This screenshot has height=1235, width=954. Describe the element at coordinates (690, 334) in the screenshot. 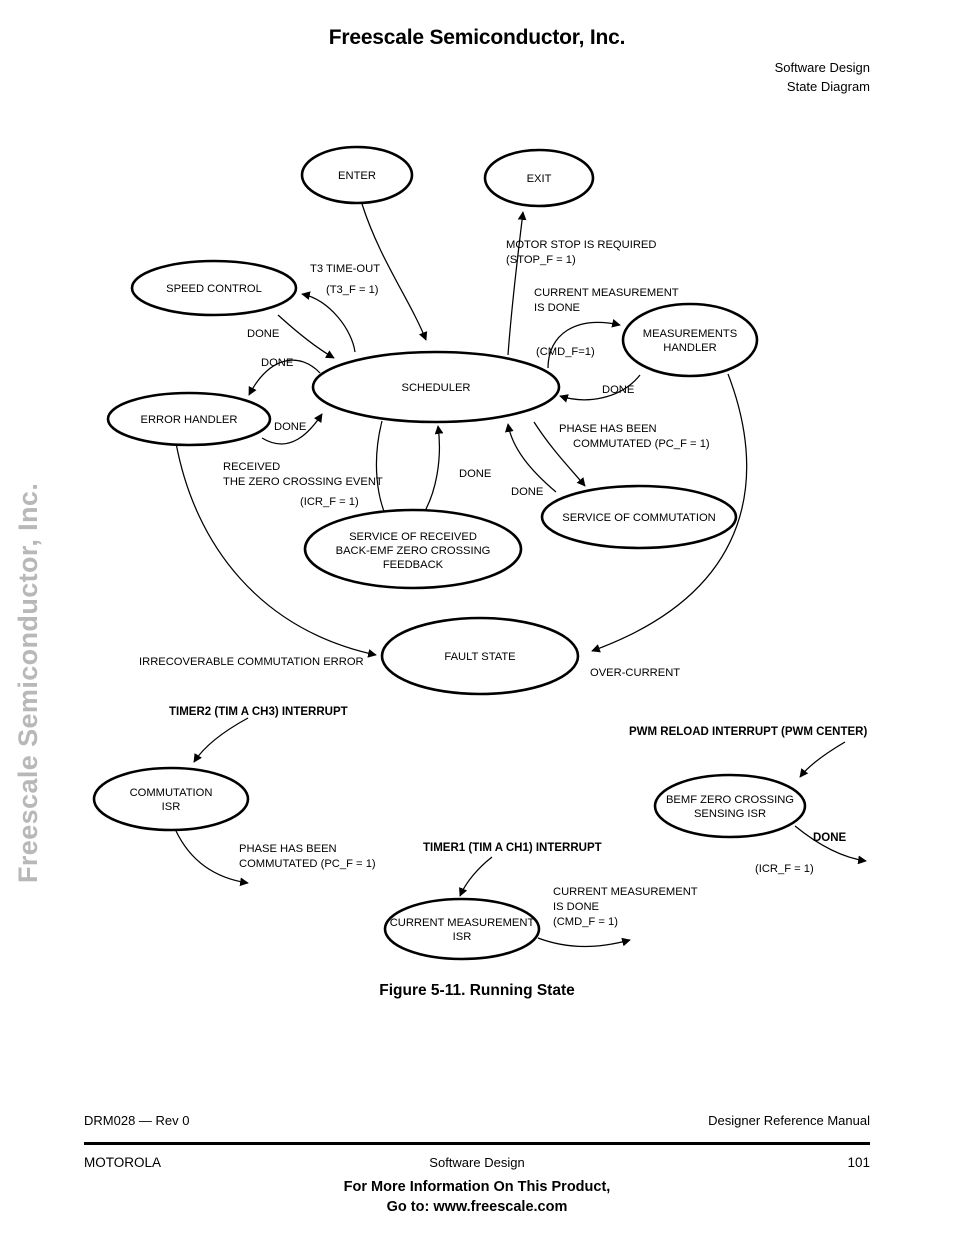

I see `node-measurements-handler-label-1: MEASUREMENTS` at that location.